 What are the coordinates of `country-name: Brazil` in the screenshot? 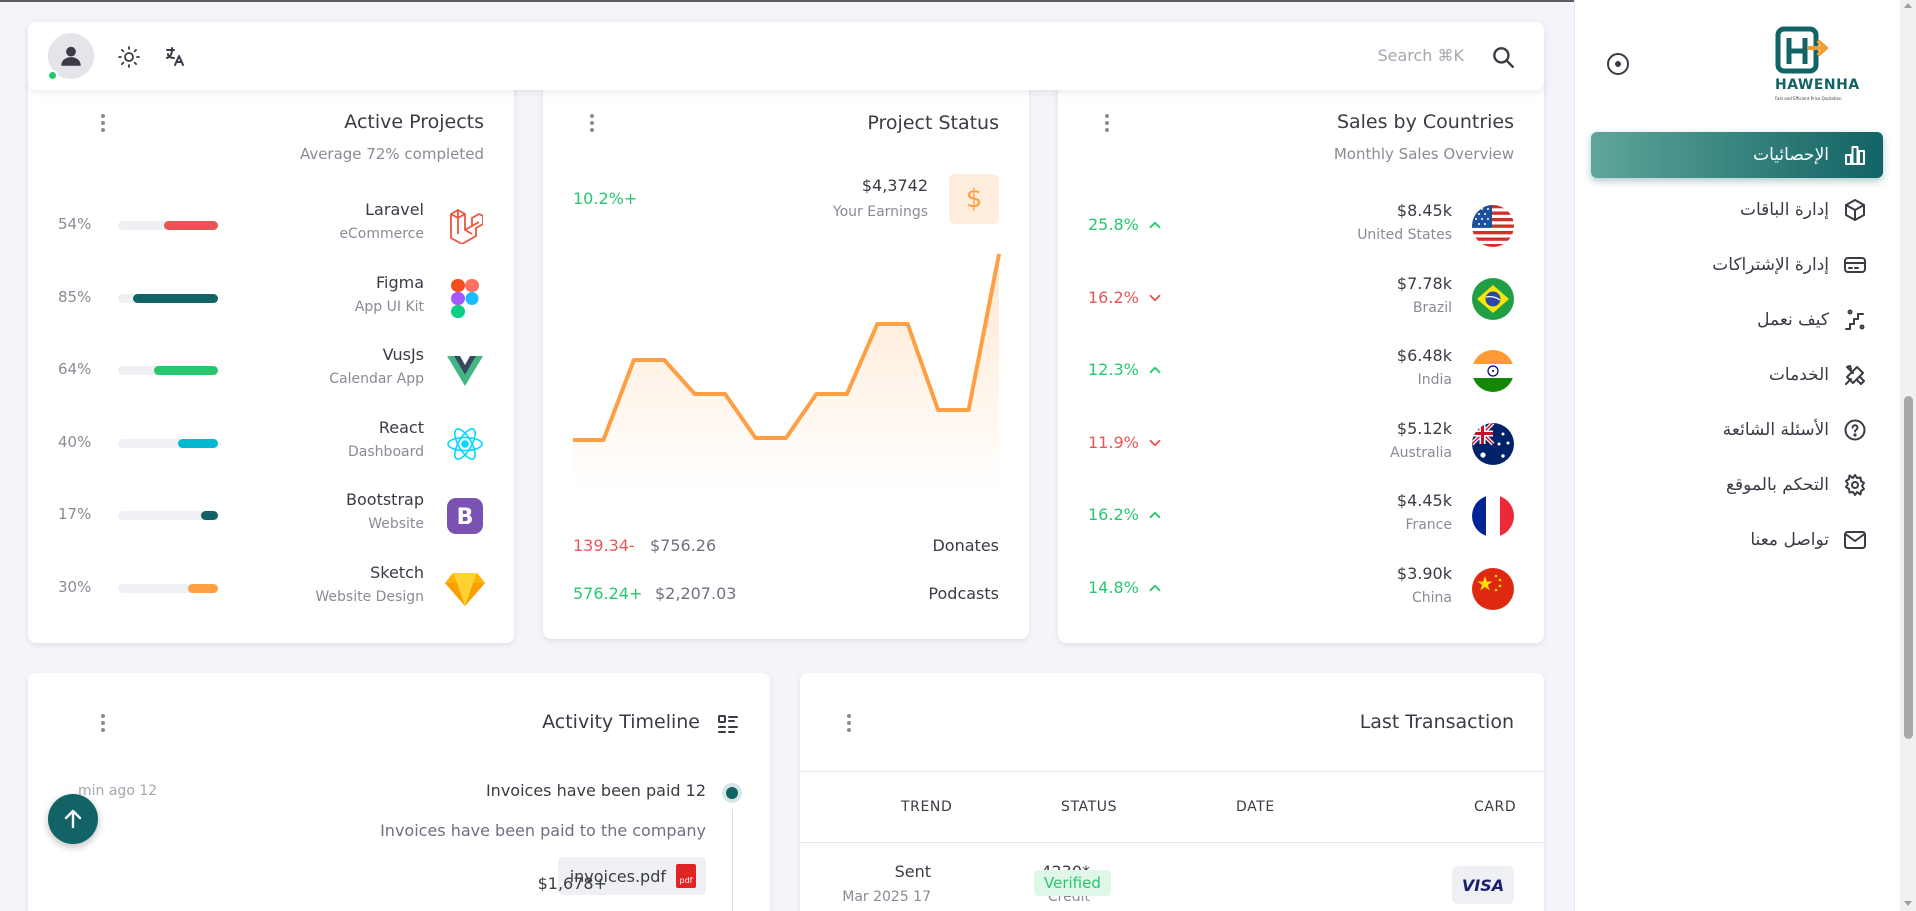 It's located at (1432, 307).